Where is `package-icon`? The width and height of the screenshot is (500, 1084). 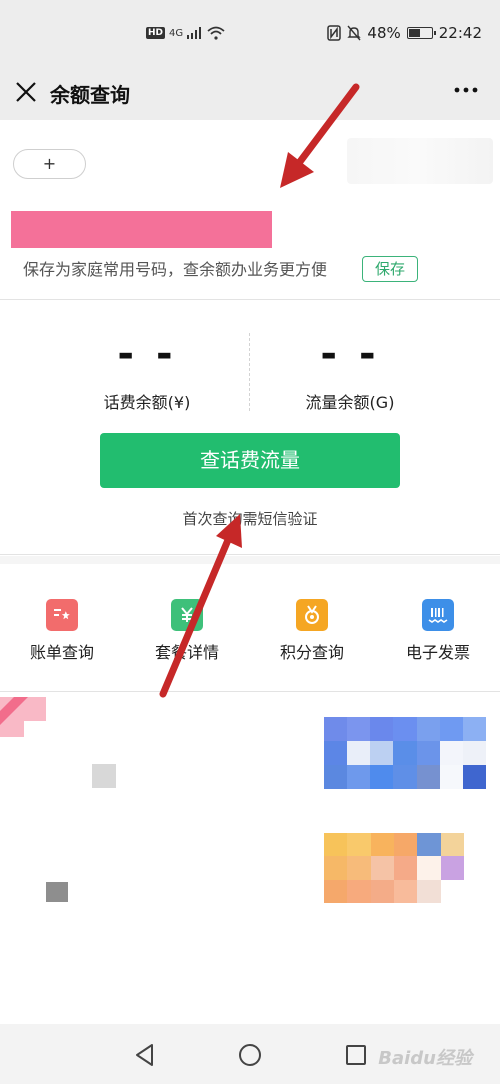 package-icon is located at coordinates (187, 615).